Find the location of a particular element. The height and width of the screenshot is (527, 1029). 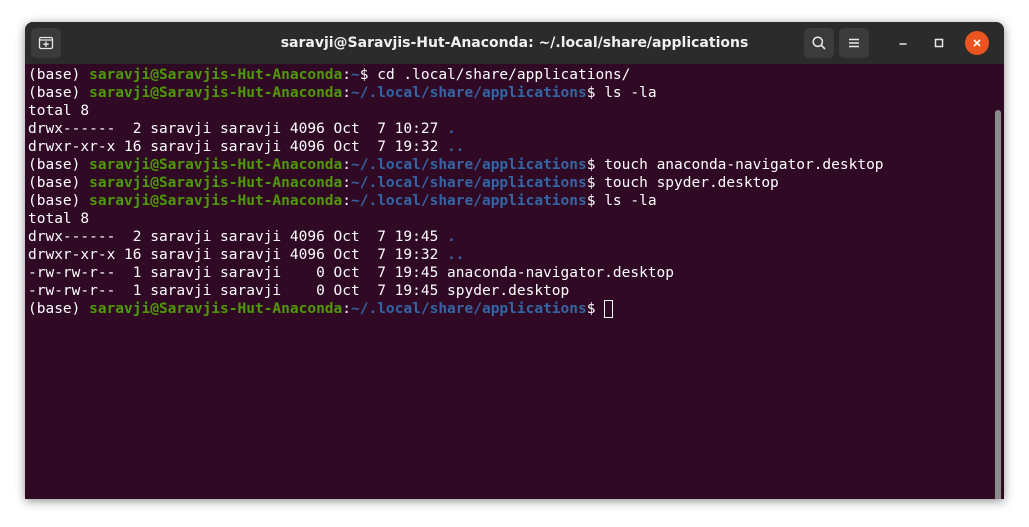

search-icon is located at coordinates (819, 43).